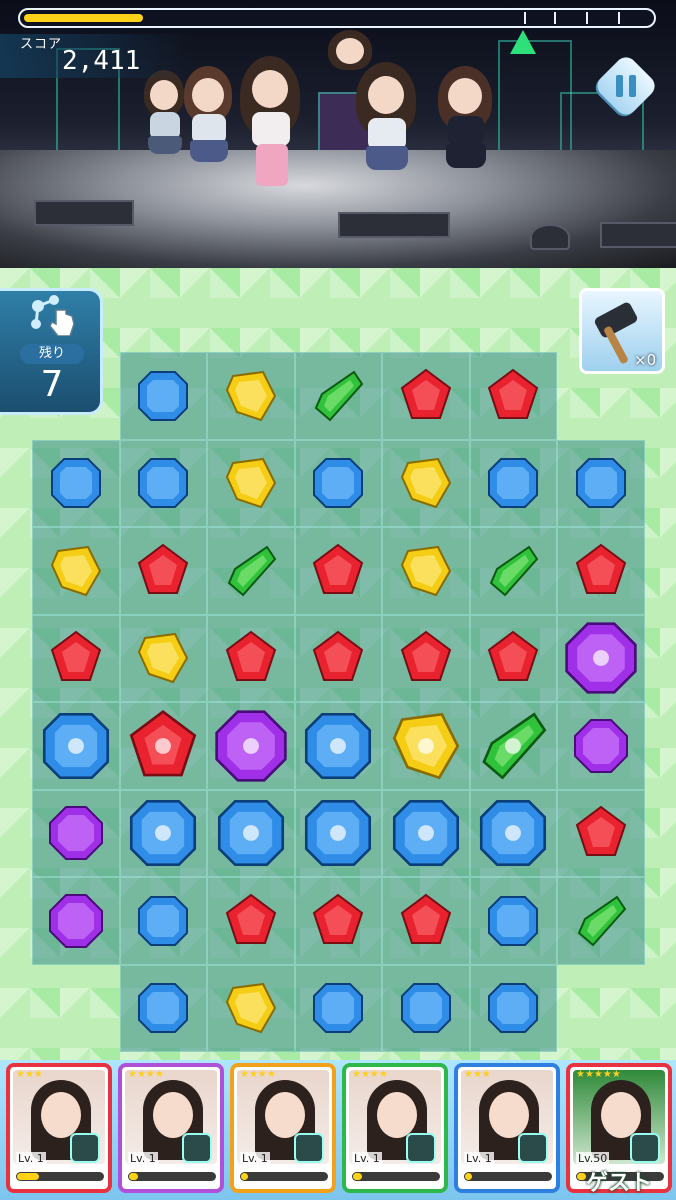 The image size is (676, 1200). Describe the element at coordinates (619, 1183) in the screenshot. I see `guest-label: ゲスト` at that location.